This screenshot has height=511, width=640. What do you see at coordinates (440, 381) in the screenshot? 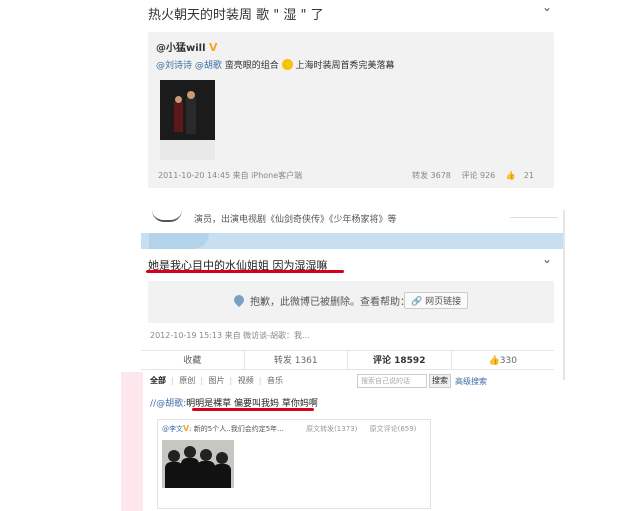
I see `search-button: 搜索` at bounding box center [440, 381].